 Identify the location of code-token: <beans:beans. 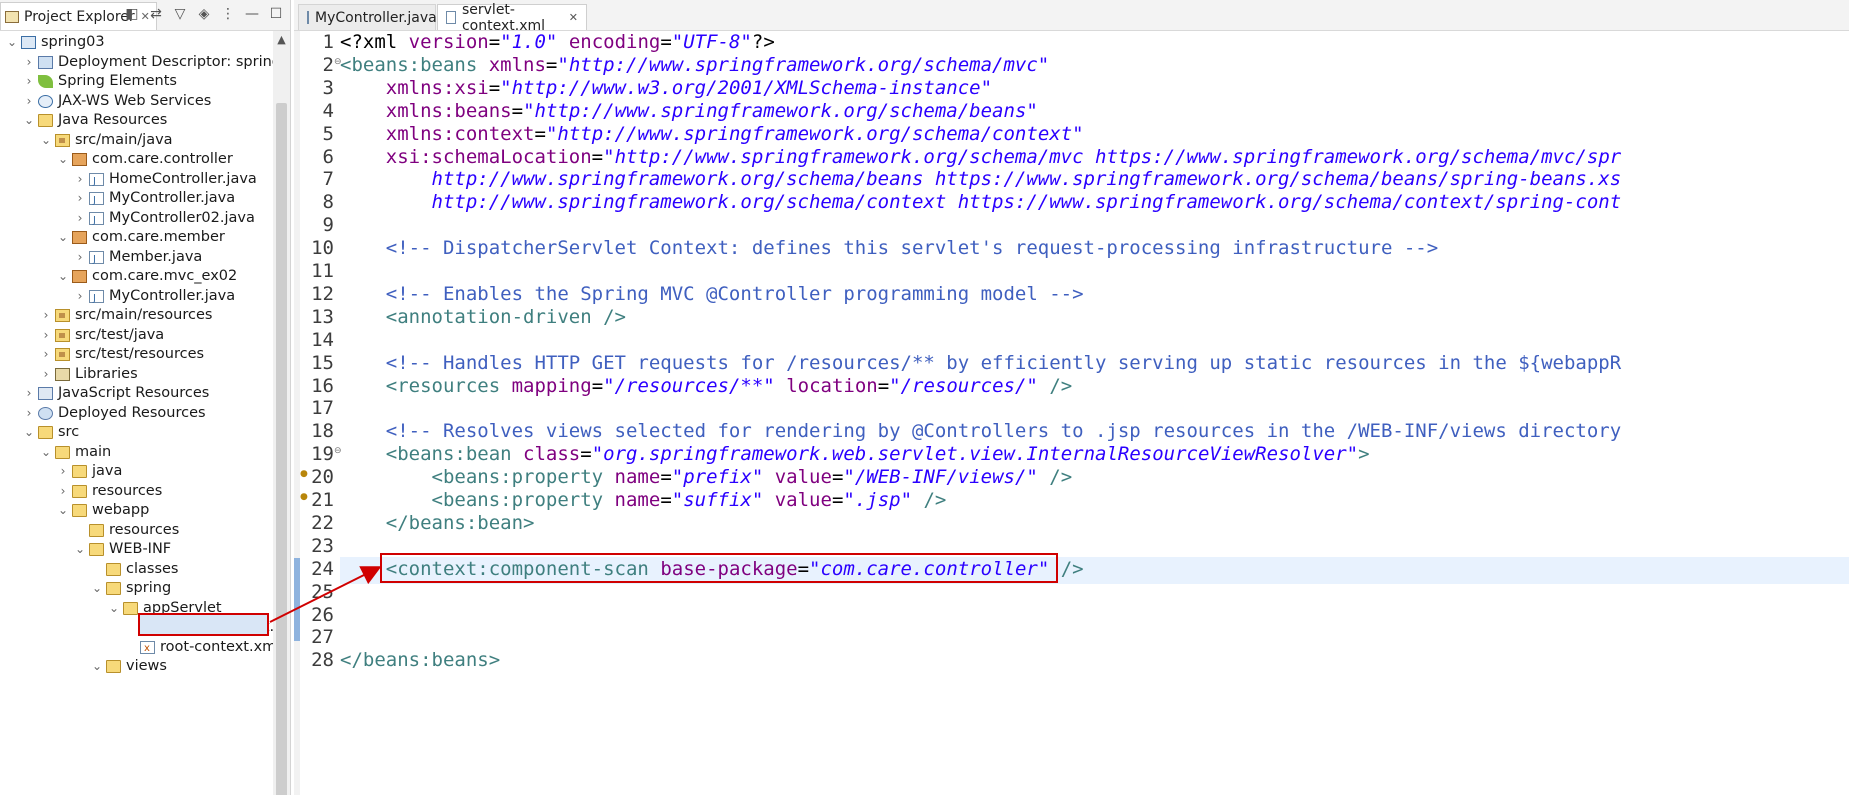
(414, 64).